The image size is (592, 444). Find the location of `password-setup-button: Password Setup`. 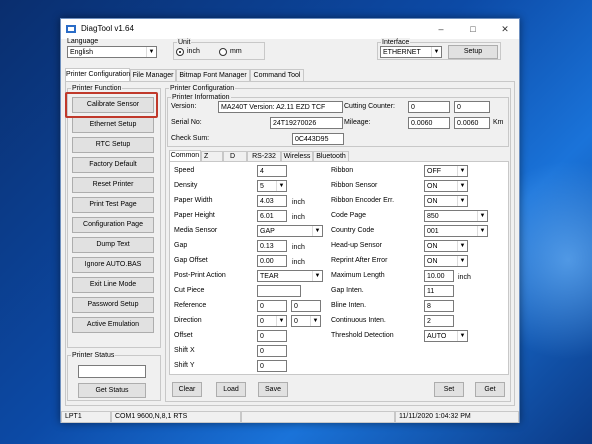

password-setup-button: Password Setup is located at coordinates (113, 305).